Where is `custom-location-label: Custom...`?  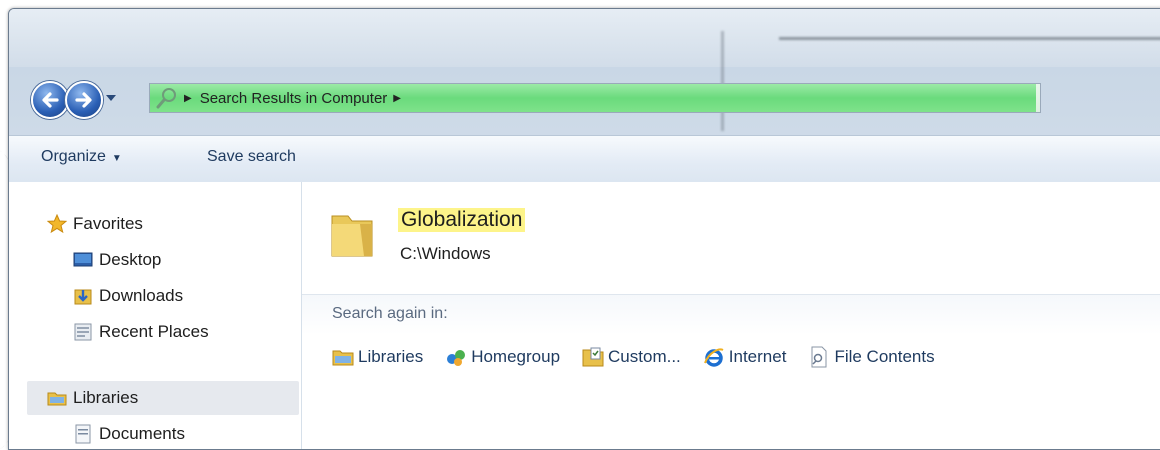 custom-location-label: Custom... is located at coordinates (644, 356).